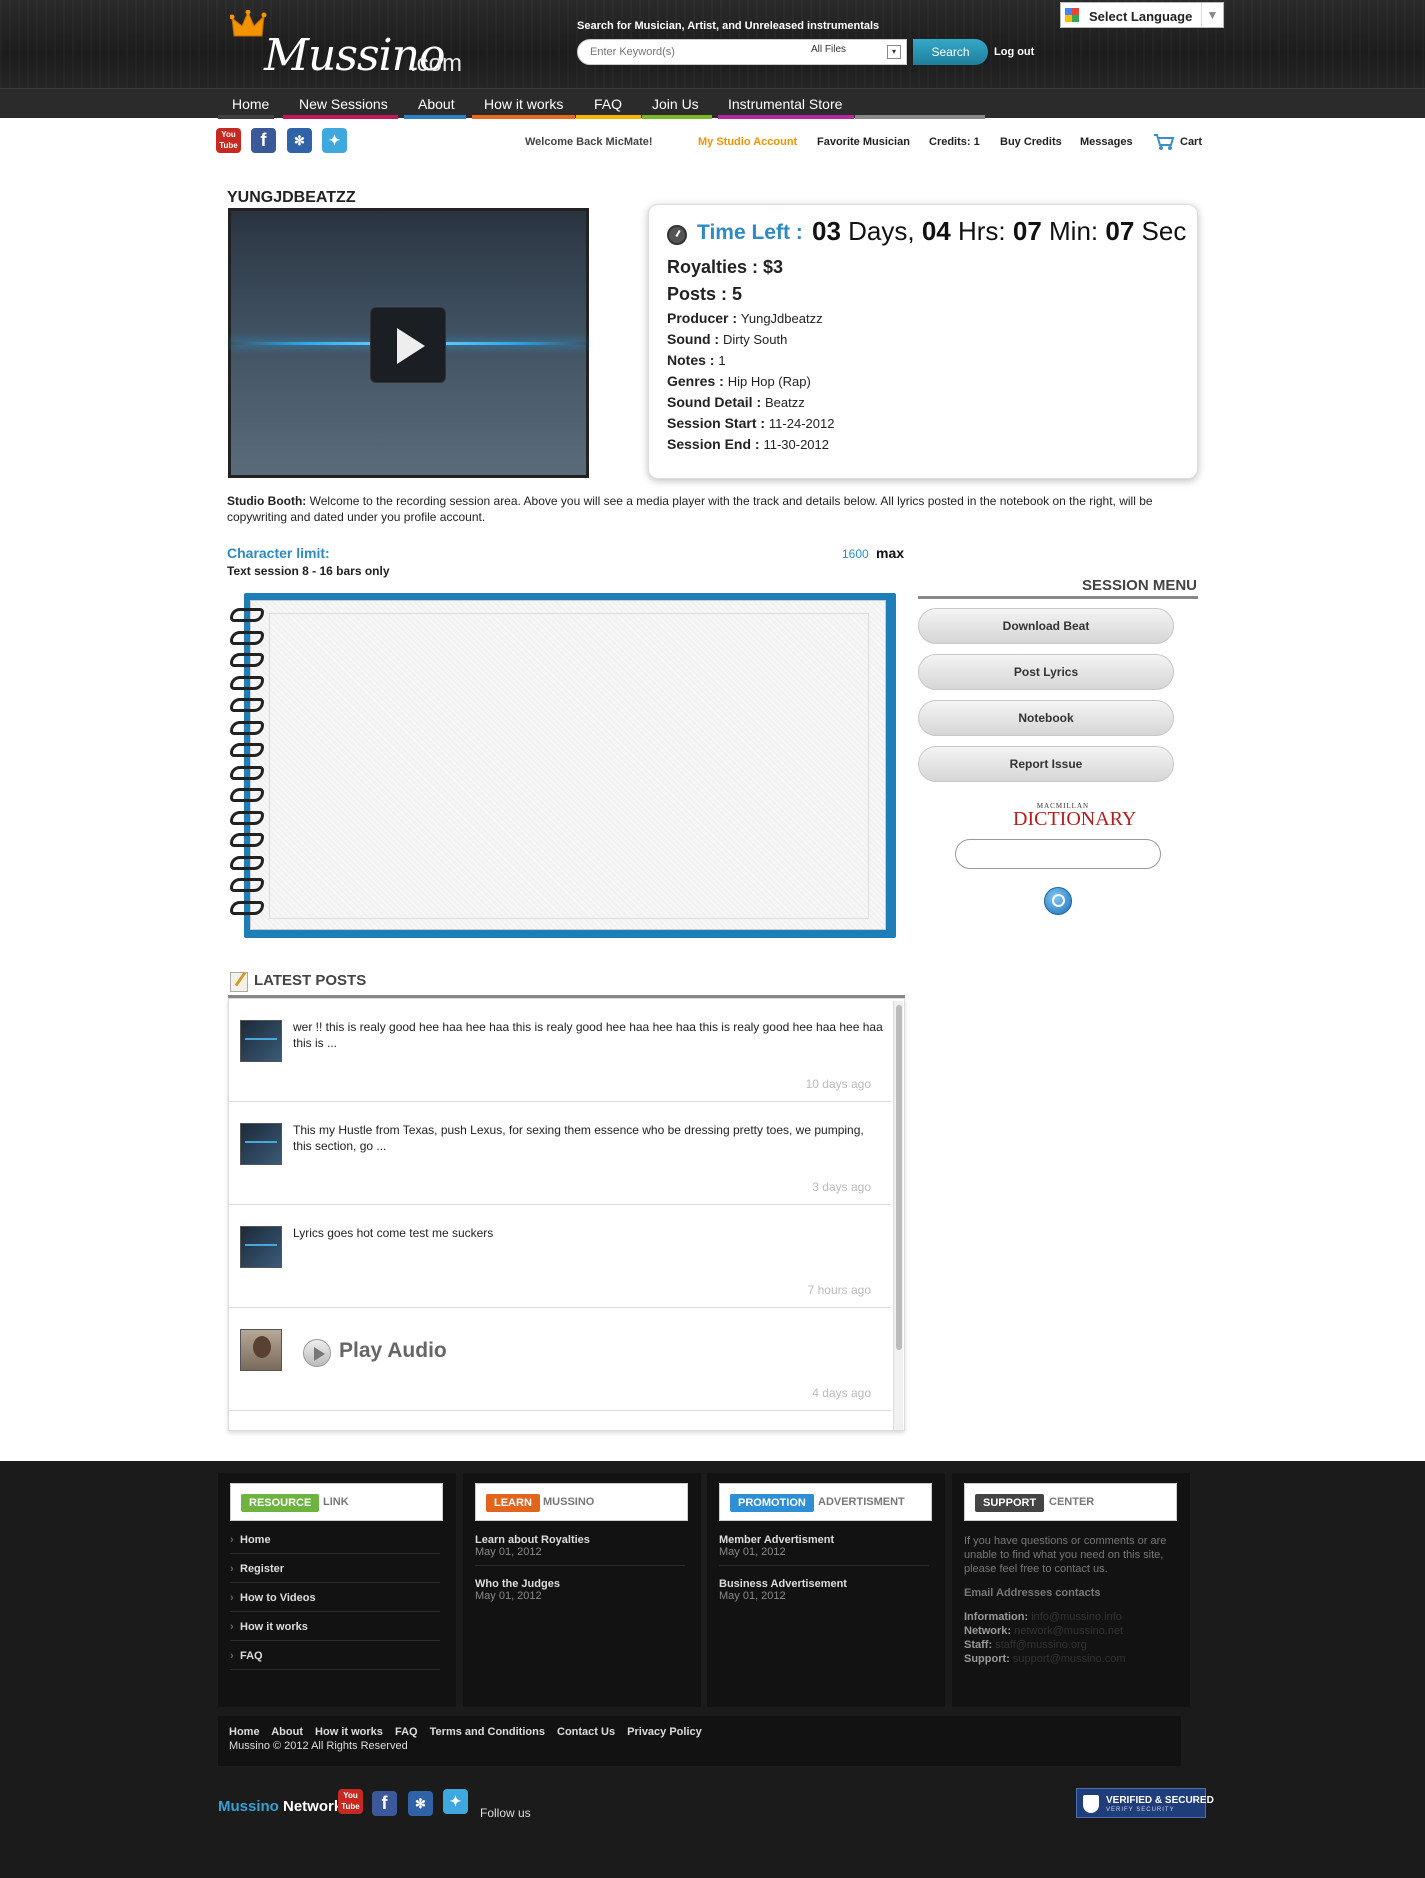  Describe the element at coordinates (239, 982) in the screenshot. I see `notepad-icon` at that location.